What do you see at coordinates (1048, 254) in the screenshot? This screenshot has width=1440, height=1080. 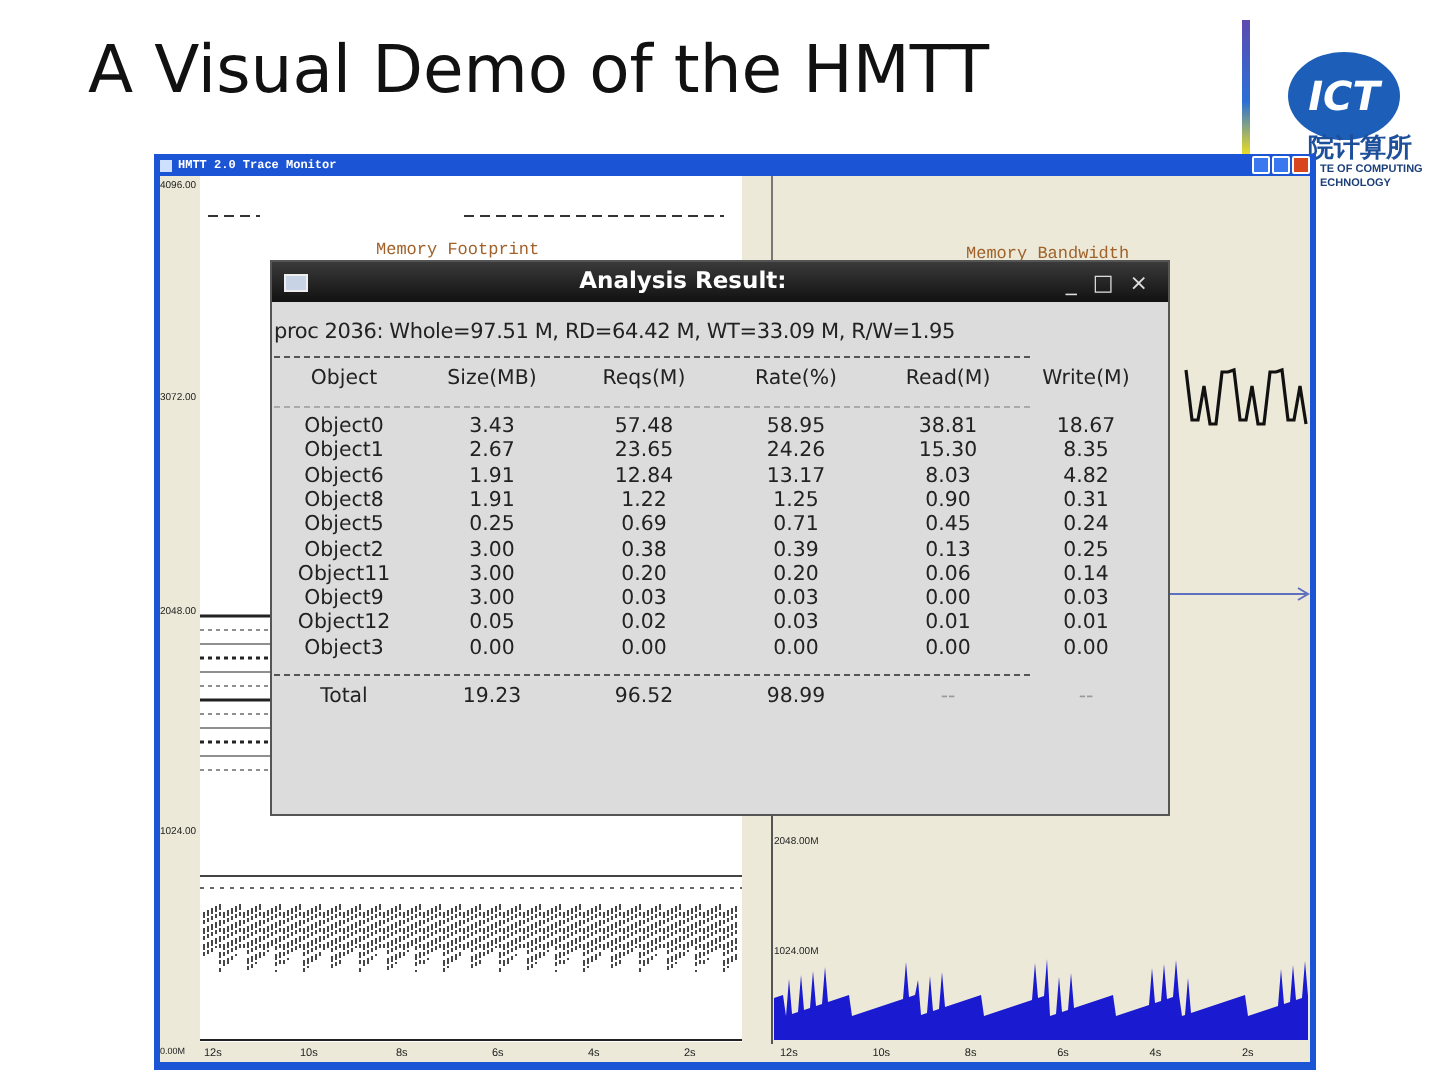 I see `chart-title: Memory Bandwidth` at bounding box center [1048, 254].